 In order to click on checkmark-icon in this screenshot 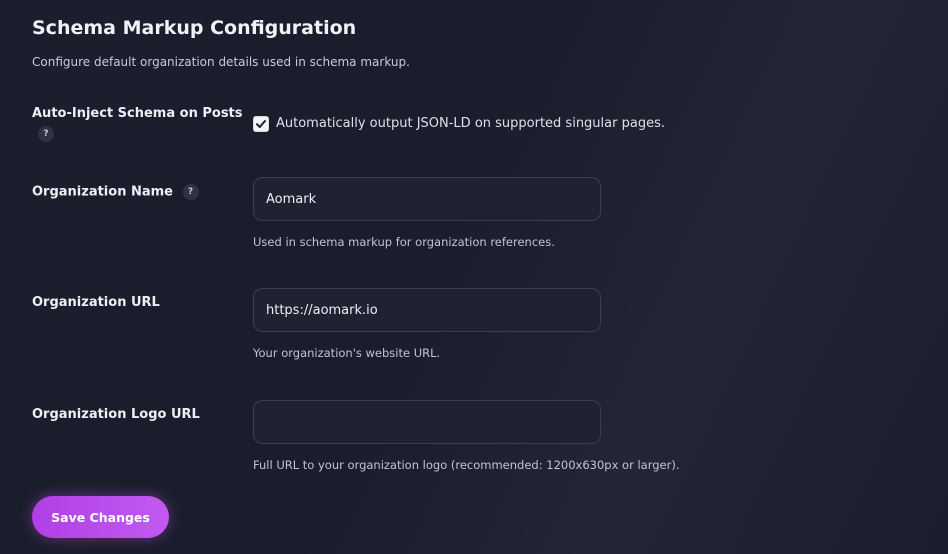, I will do `click(261, 124)`.